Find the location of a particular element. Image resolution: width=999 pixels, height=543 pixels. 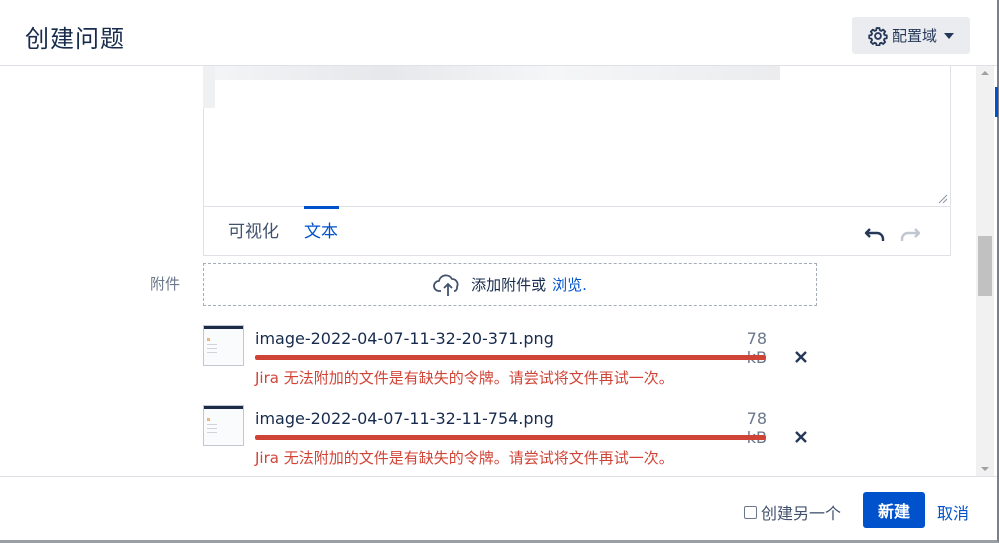

attachments-label: 附件 is located at coordinates (165, 284).